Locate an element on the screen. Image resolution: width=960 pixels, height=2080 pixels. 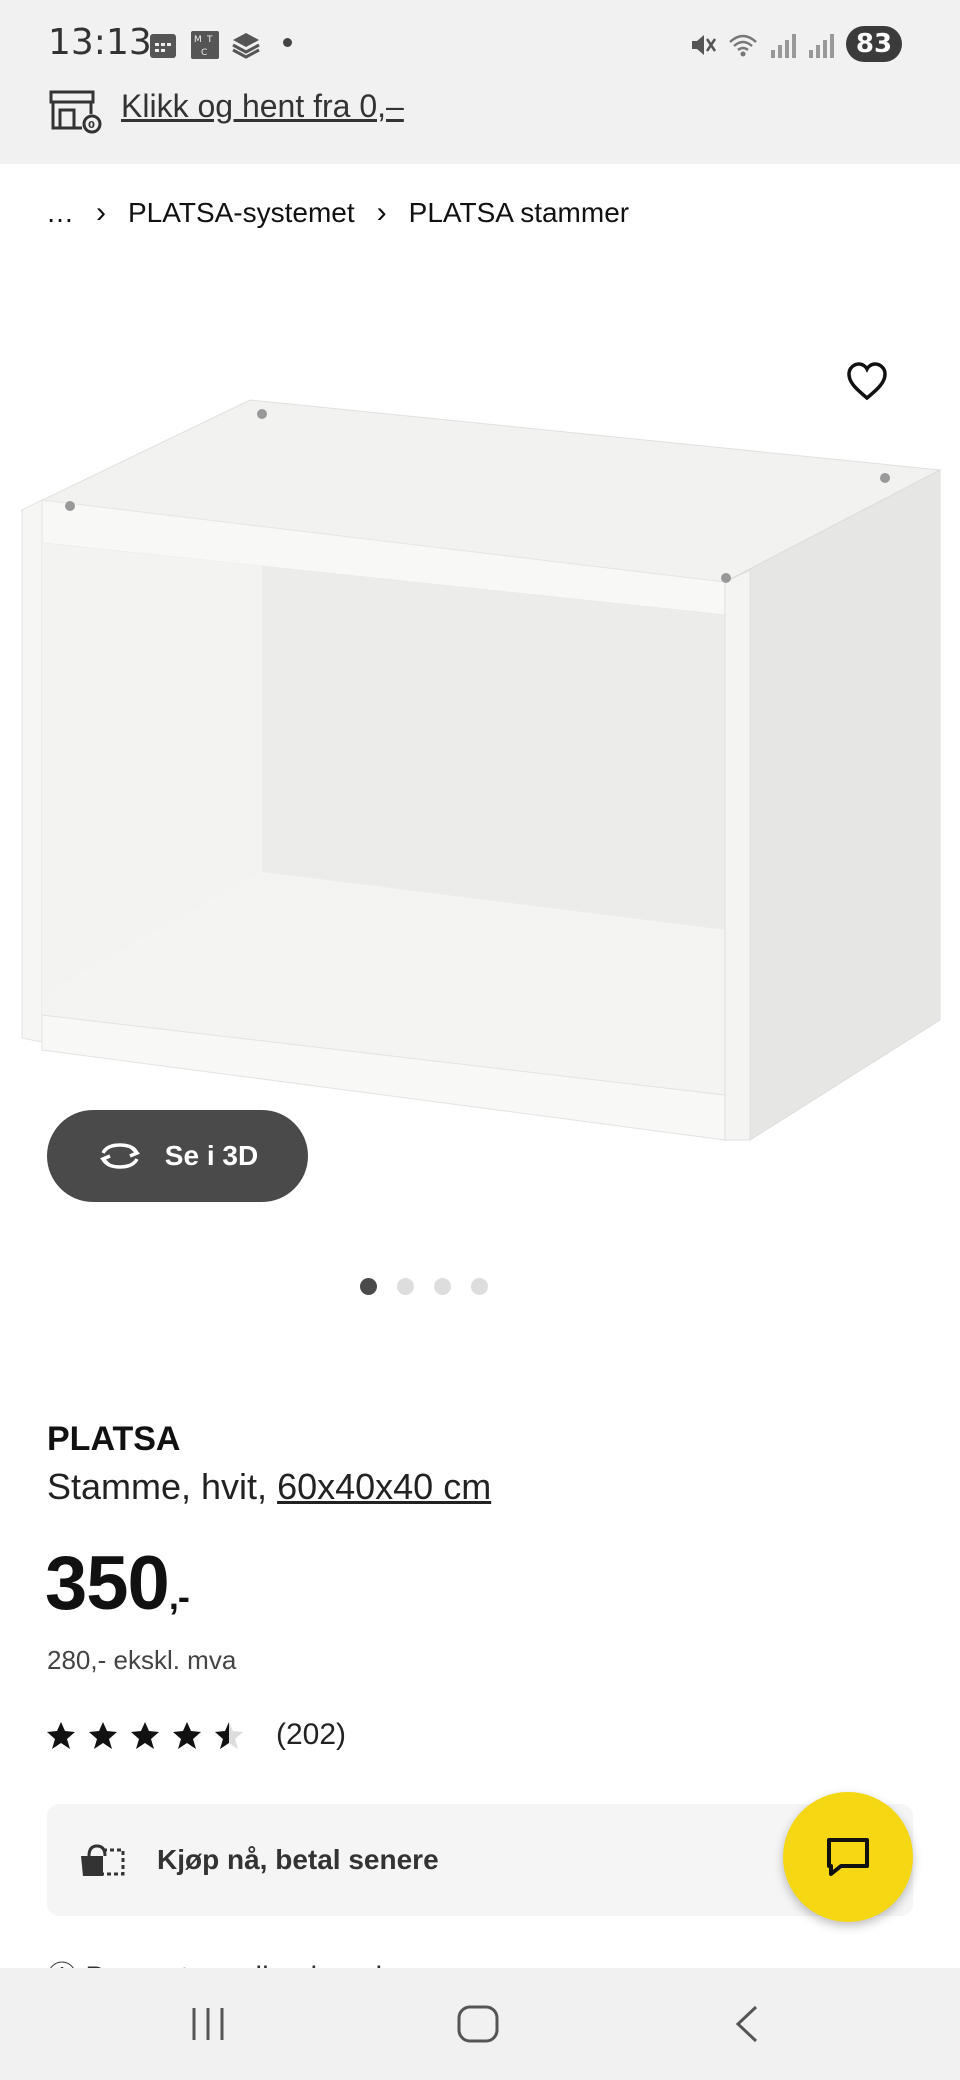
system-nav-bar is located at coordinates (480, 2024).